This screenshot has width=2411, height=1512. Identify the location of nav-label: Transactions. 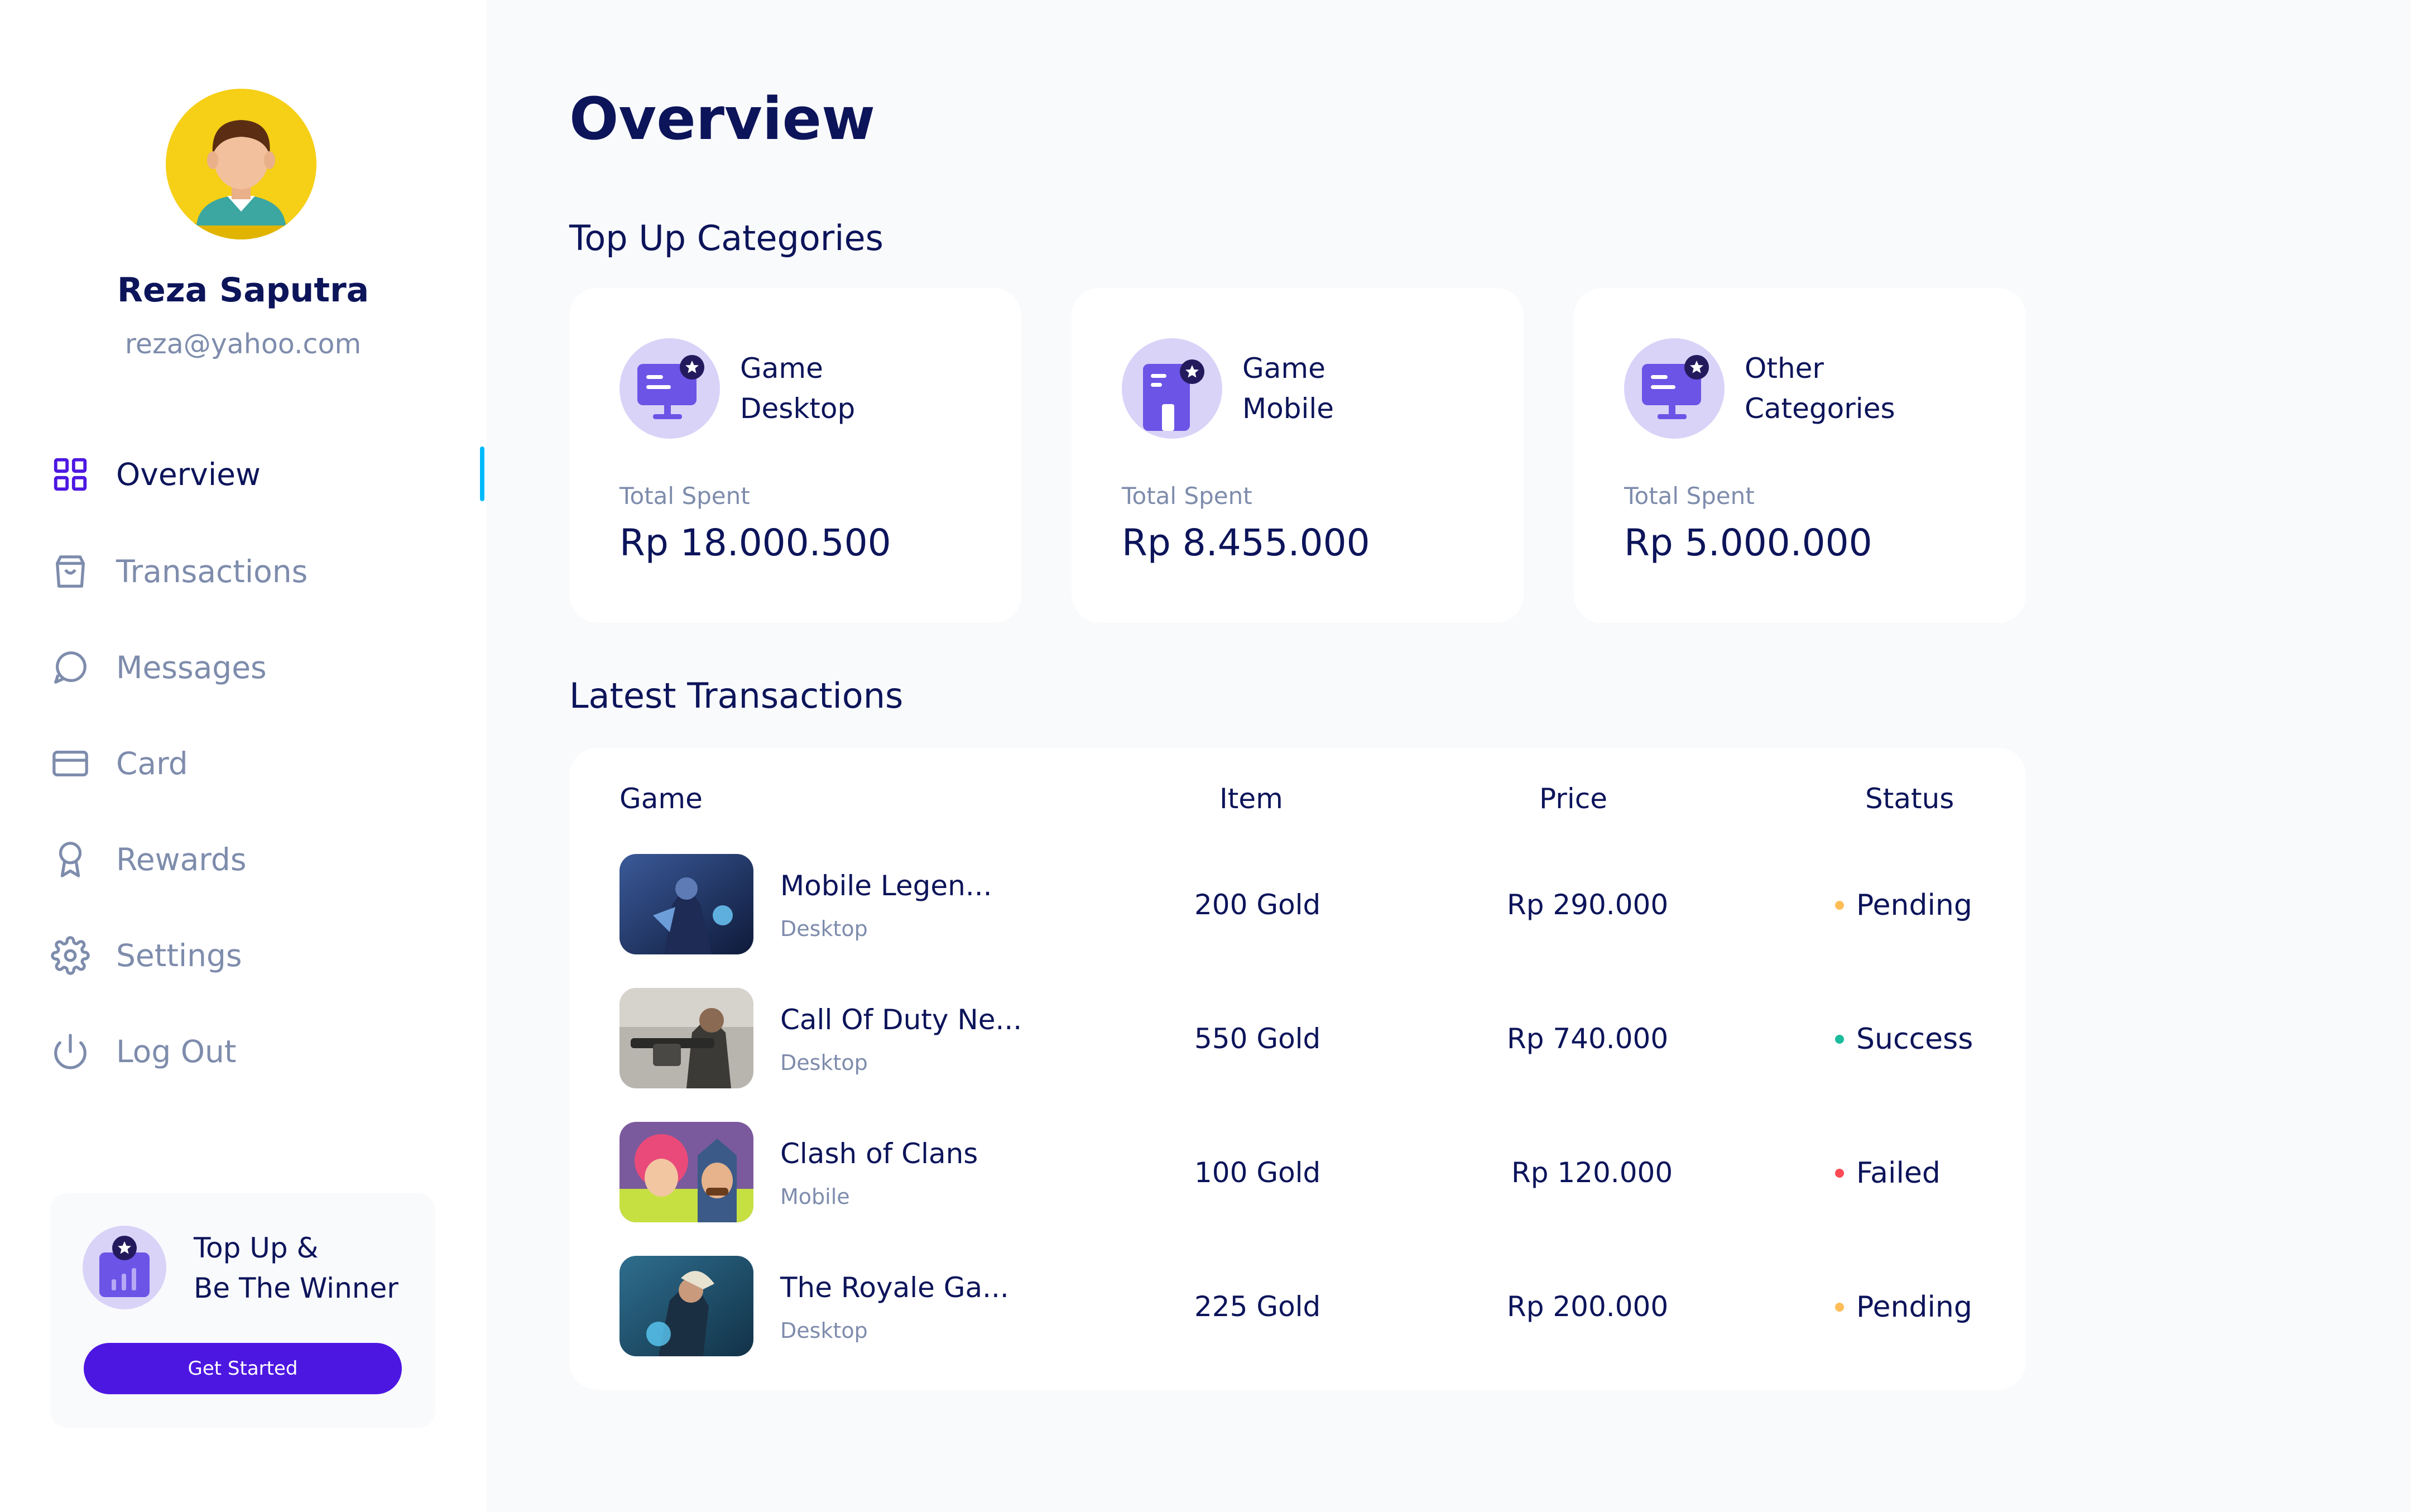
(212, 571).